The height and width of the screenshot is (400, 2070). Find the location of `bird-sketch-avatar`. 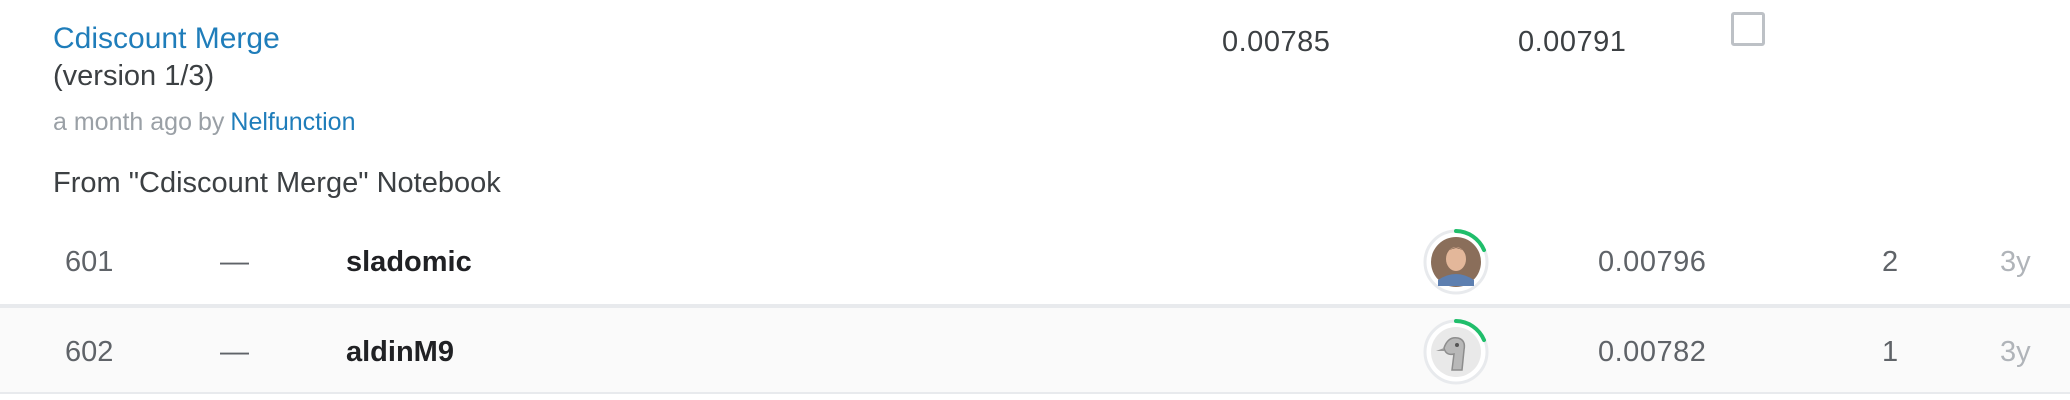

bird-sketch-avatar is located at coordinates (1456, 352).